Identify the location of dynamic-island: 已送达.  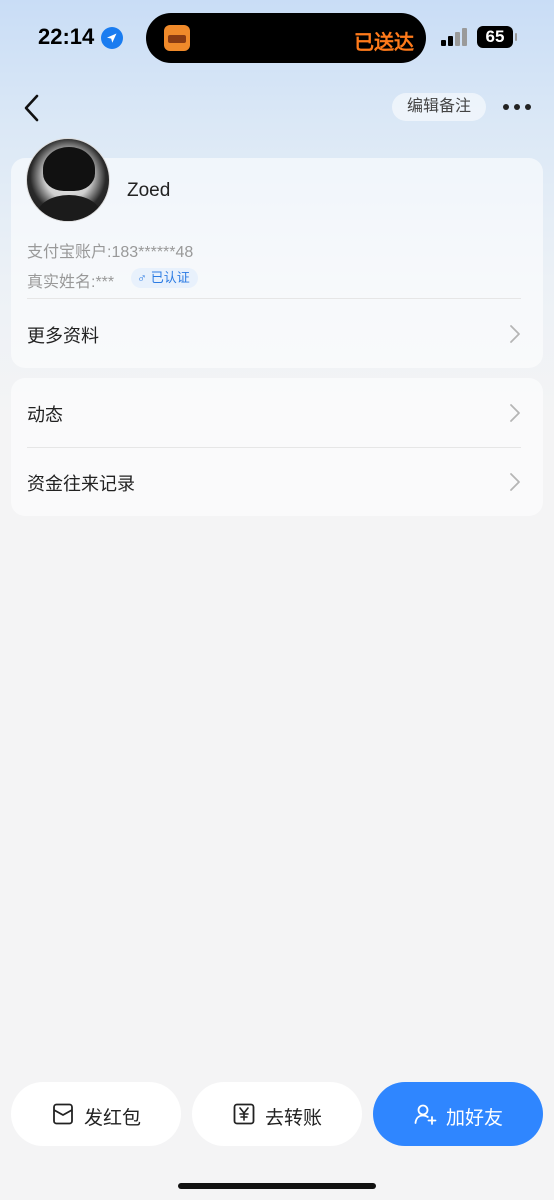
(286, 38).